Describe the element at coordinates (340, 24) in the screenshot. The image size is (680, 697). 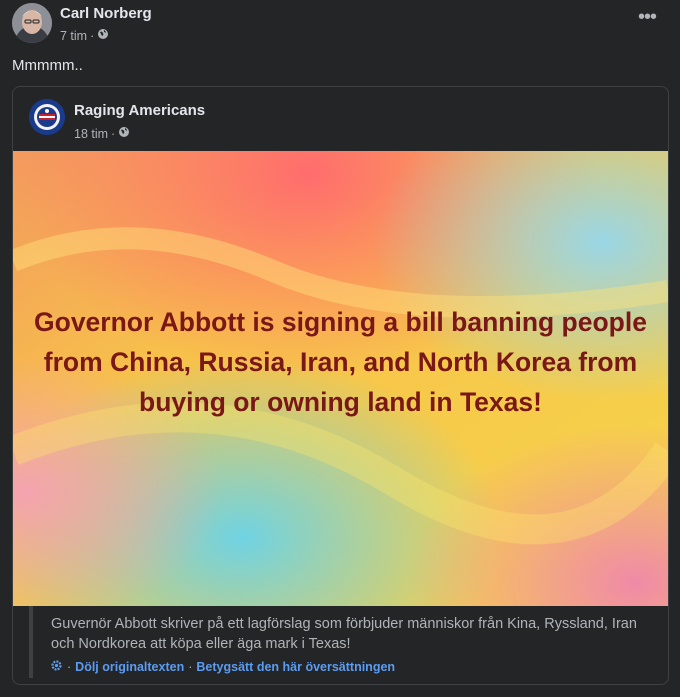
I see `post-header: Carl Norberg 7 tim · •••` at that location.